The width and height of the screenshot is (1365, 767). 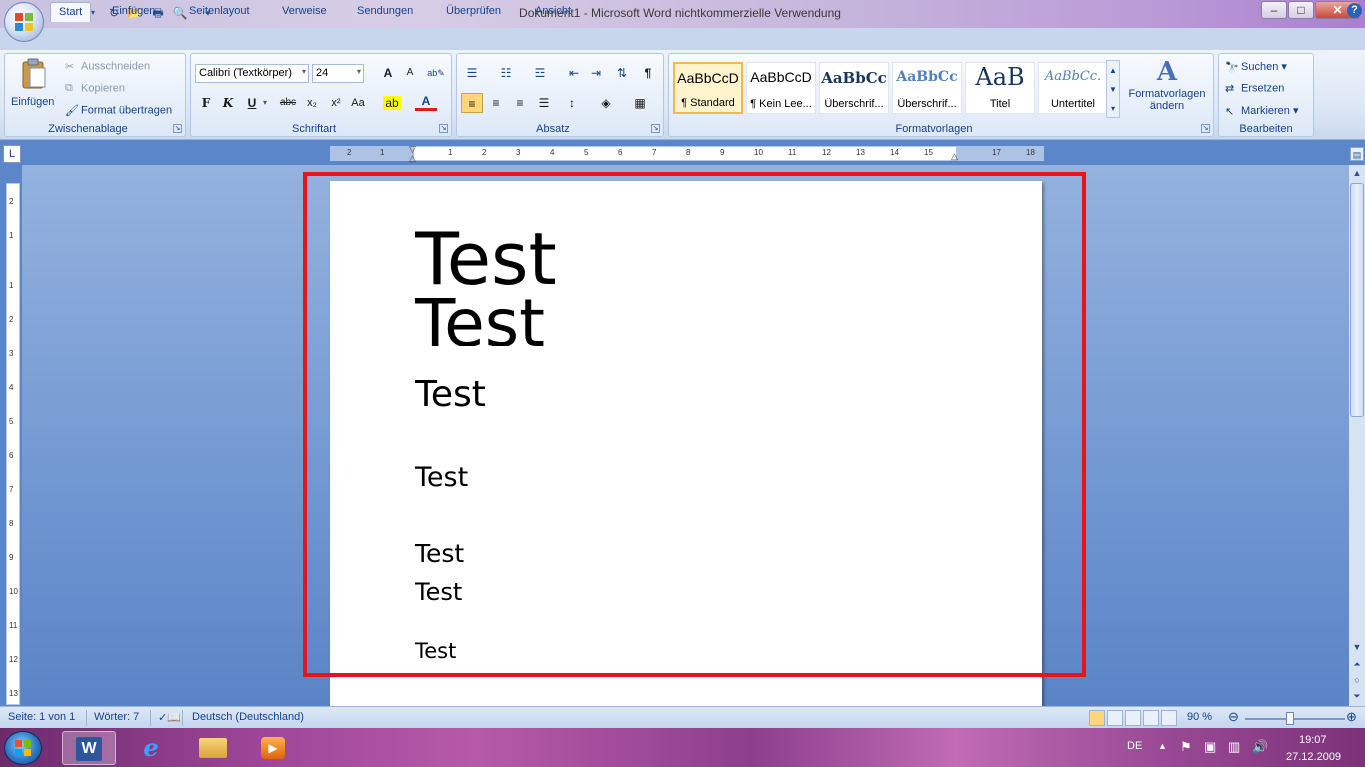 What do you see at coordinates (574, 73) in the screenshot?
I see `decrease-indent-button: ⇤` at bounding box center [574, 73].